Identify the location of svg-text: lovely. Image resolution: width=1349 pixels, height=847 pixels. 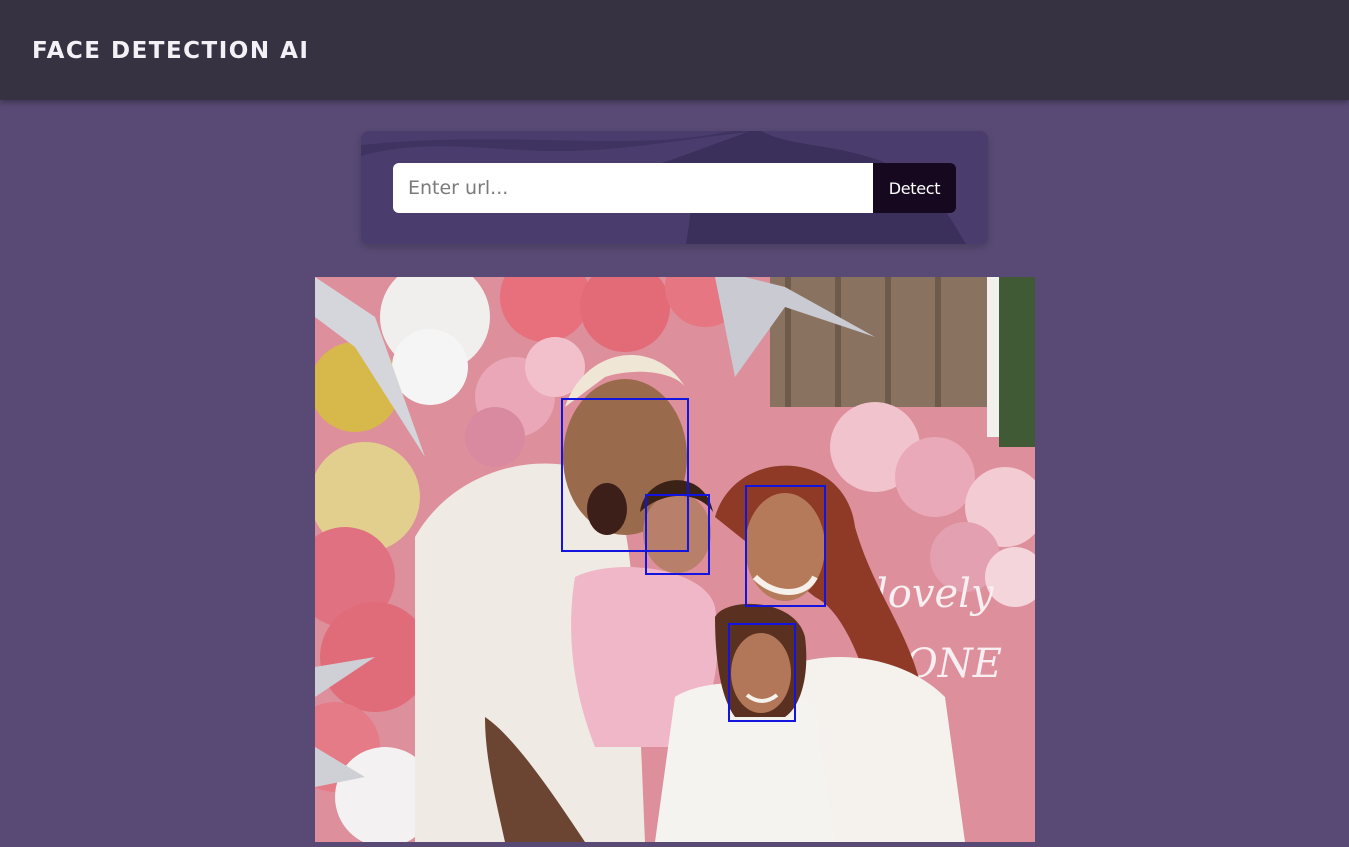
(935, 594).